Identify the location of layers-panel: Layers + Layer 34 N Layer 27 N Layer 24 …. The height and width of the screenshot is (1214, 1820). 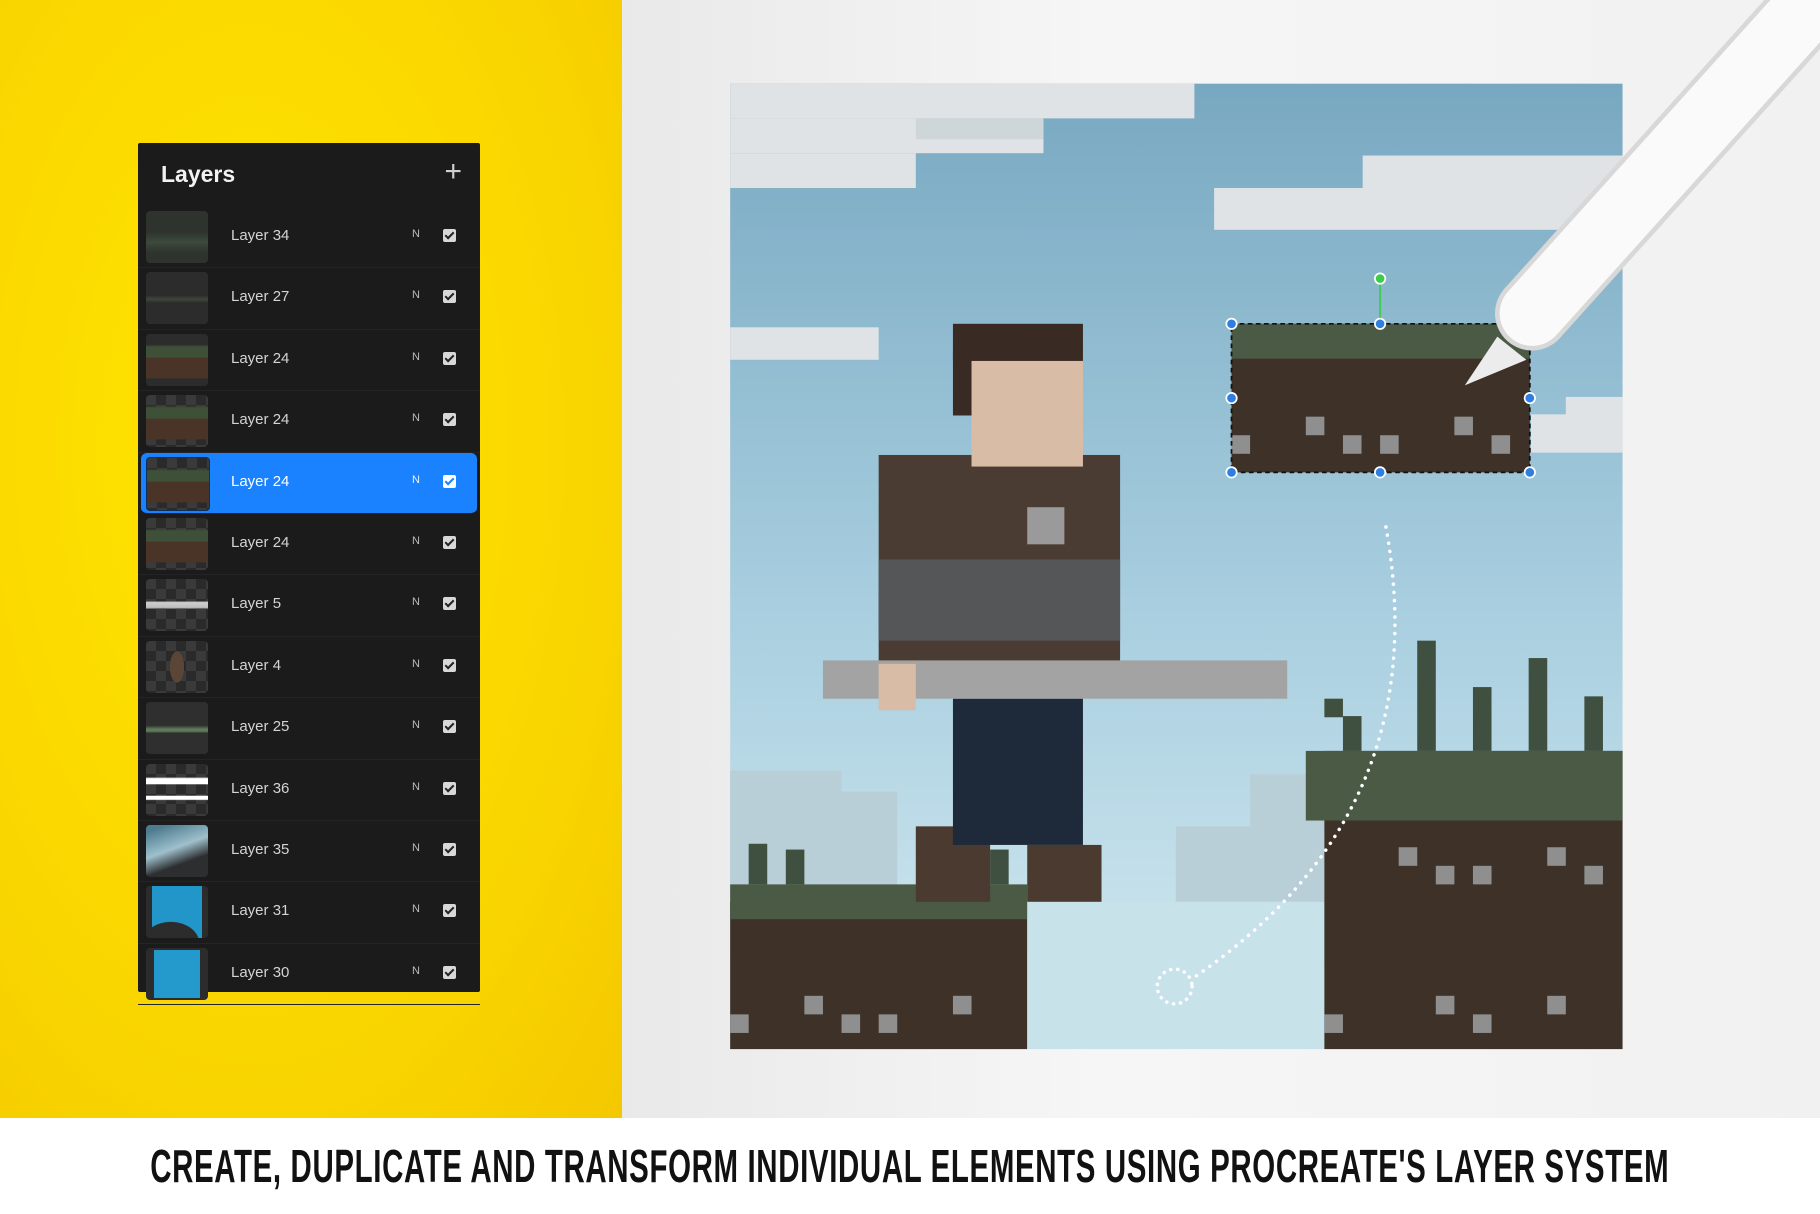
(309, 574).